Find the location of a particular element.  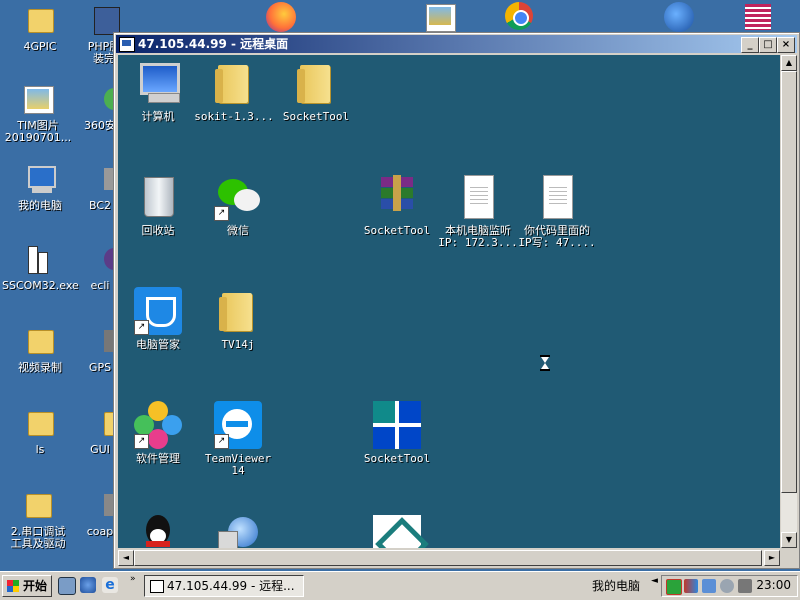

remote-icon-network is located at coordinates (238, 531).